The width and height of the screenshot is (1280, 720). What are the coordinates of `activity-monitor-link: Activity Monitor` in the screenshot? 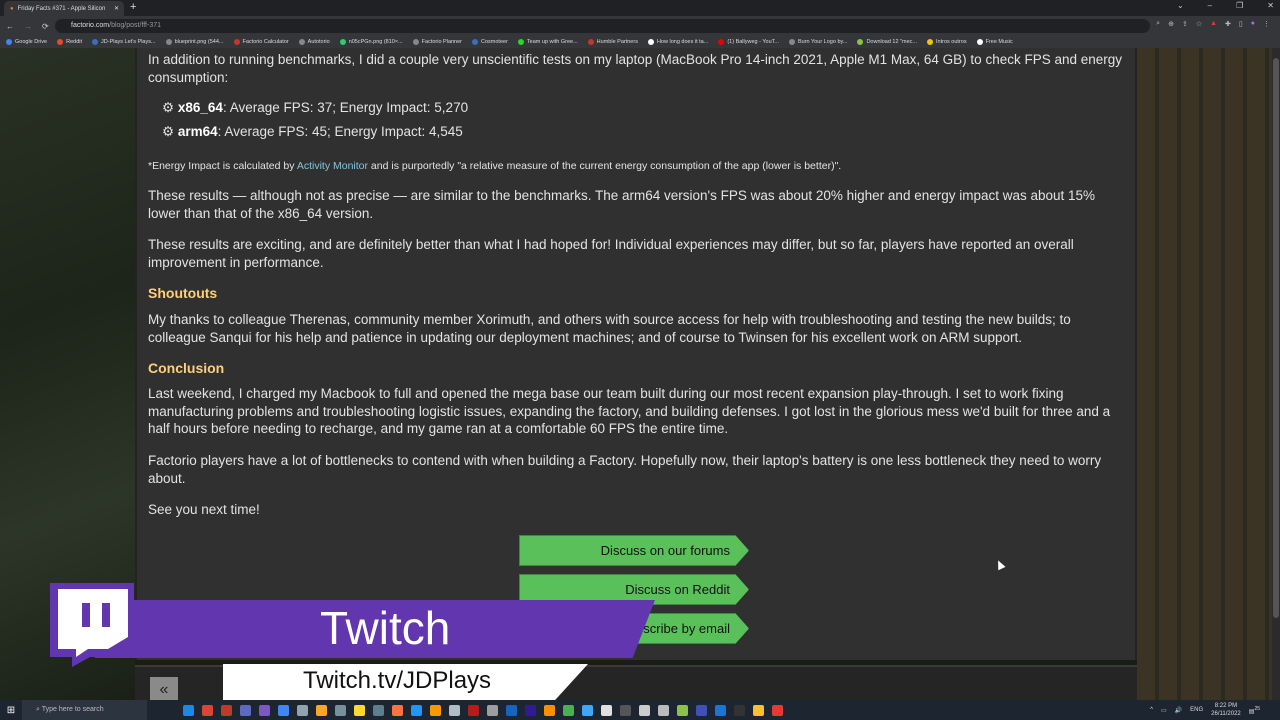 It's located at (332, 166).